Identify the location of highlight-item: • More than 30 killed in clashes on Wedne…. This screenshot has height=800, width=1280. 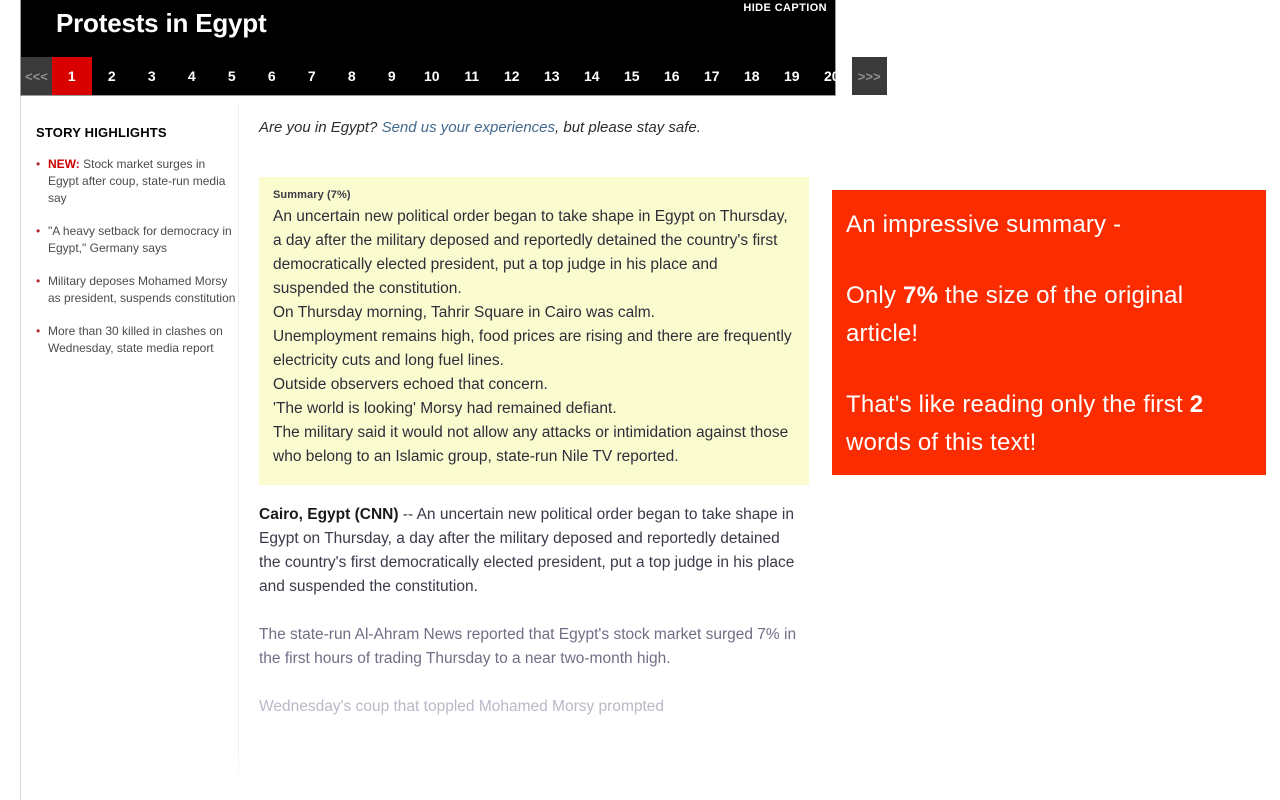
(136, 340).